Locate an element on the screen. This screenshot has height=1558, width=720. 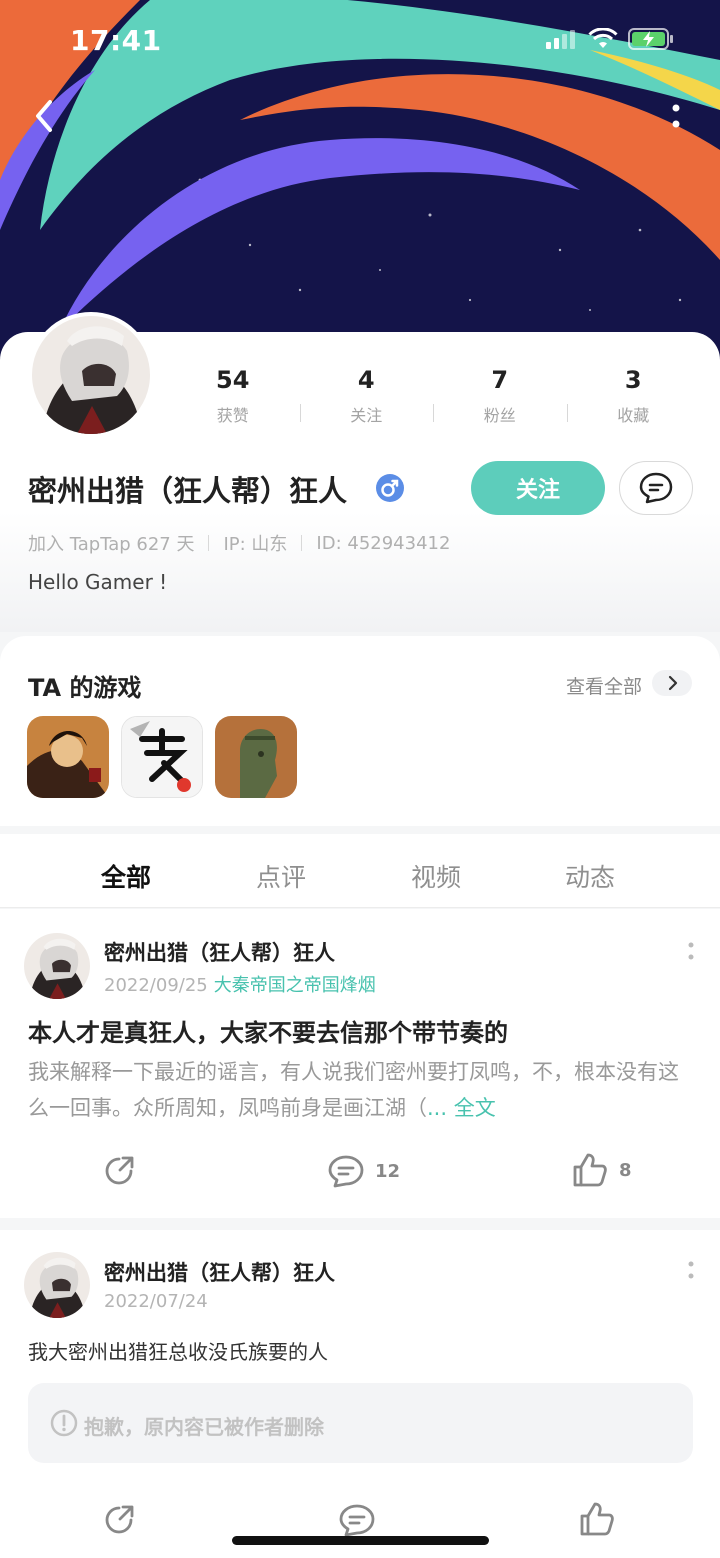
message-button is located at coordinates (656, 488).